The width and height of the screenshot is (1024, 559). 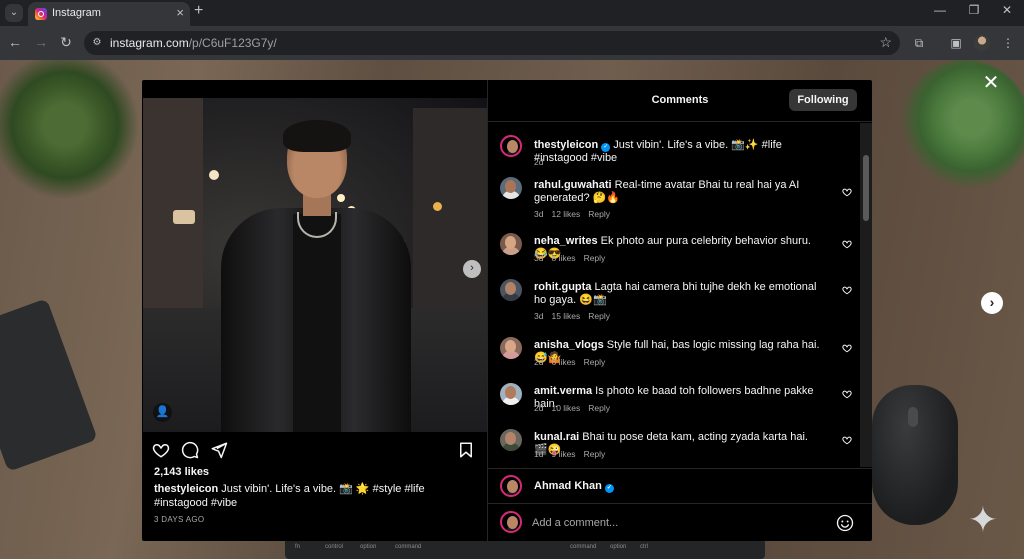 I want to click on new-tab-button: +, so click(x=198, y=11).